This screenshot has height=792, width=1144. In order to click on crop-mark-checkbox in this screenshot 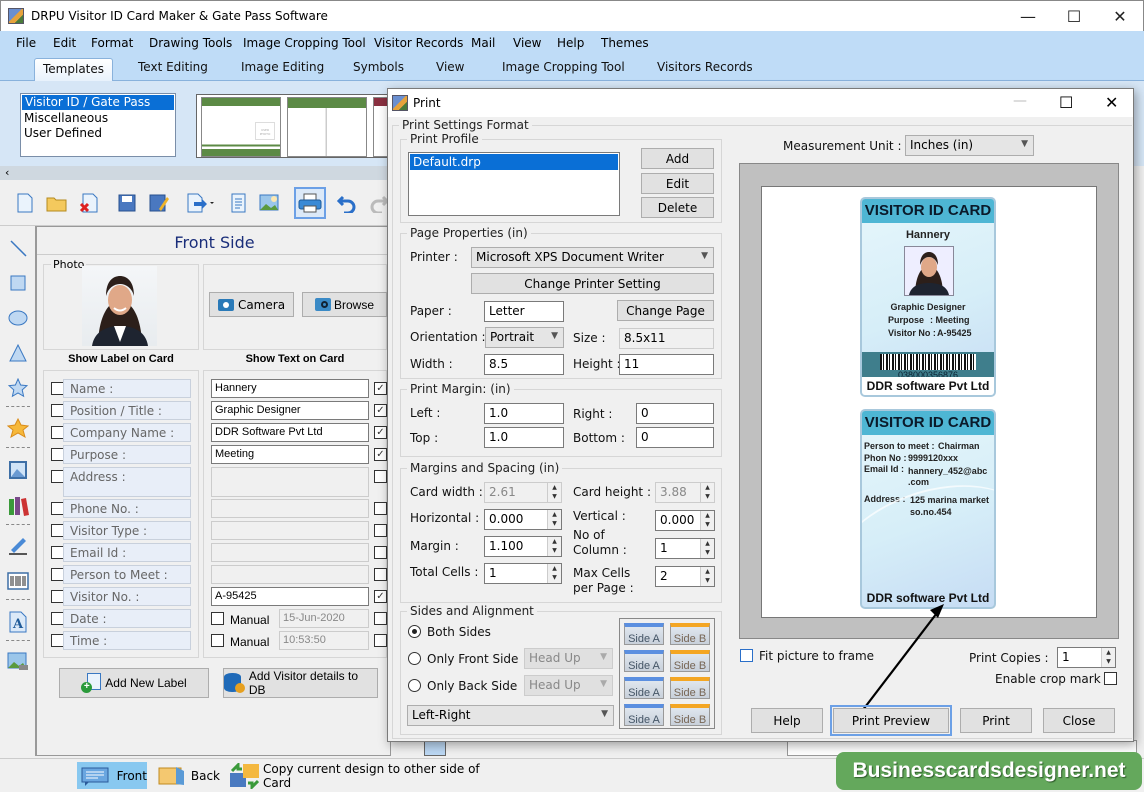, I will do `click(1110, 678)`.